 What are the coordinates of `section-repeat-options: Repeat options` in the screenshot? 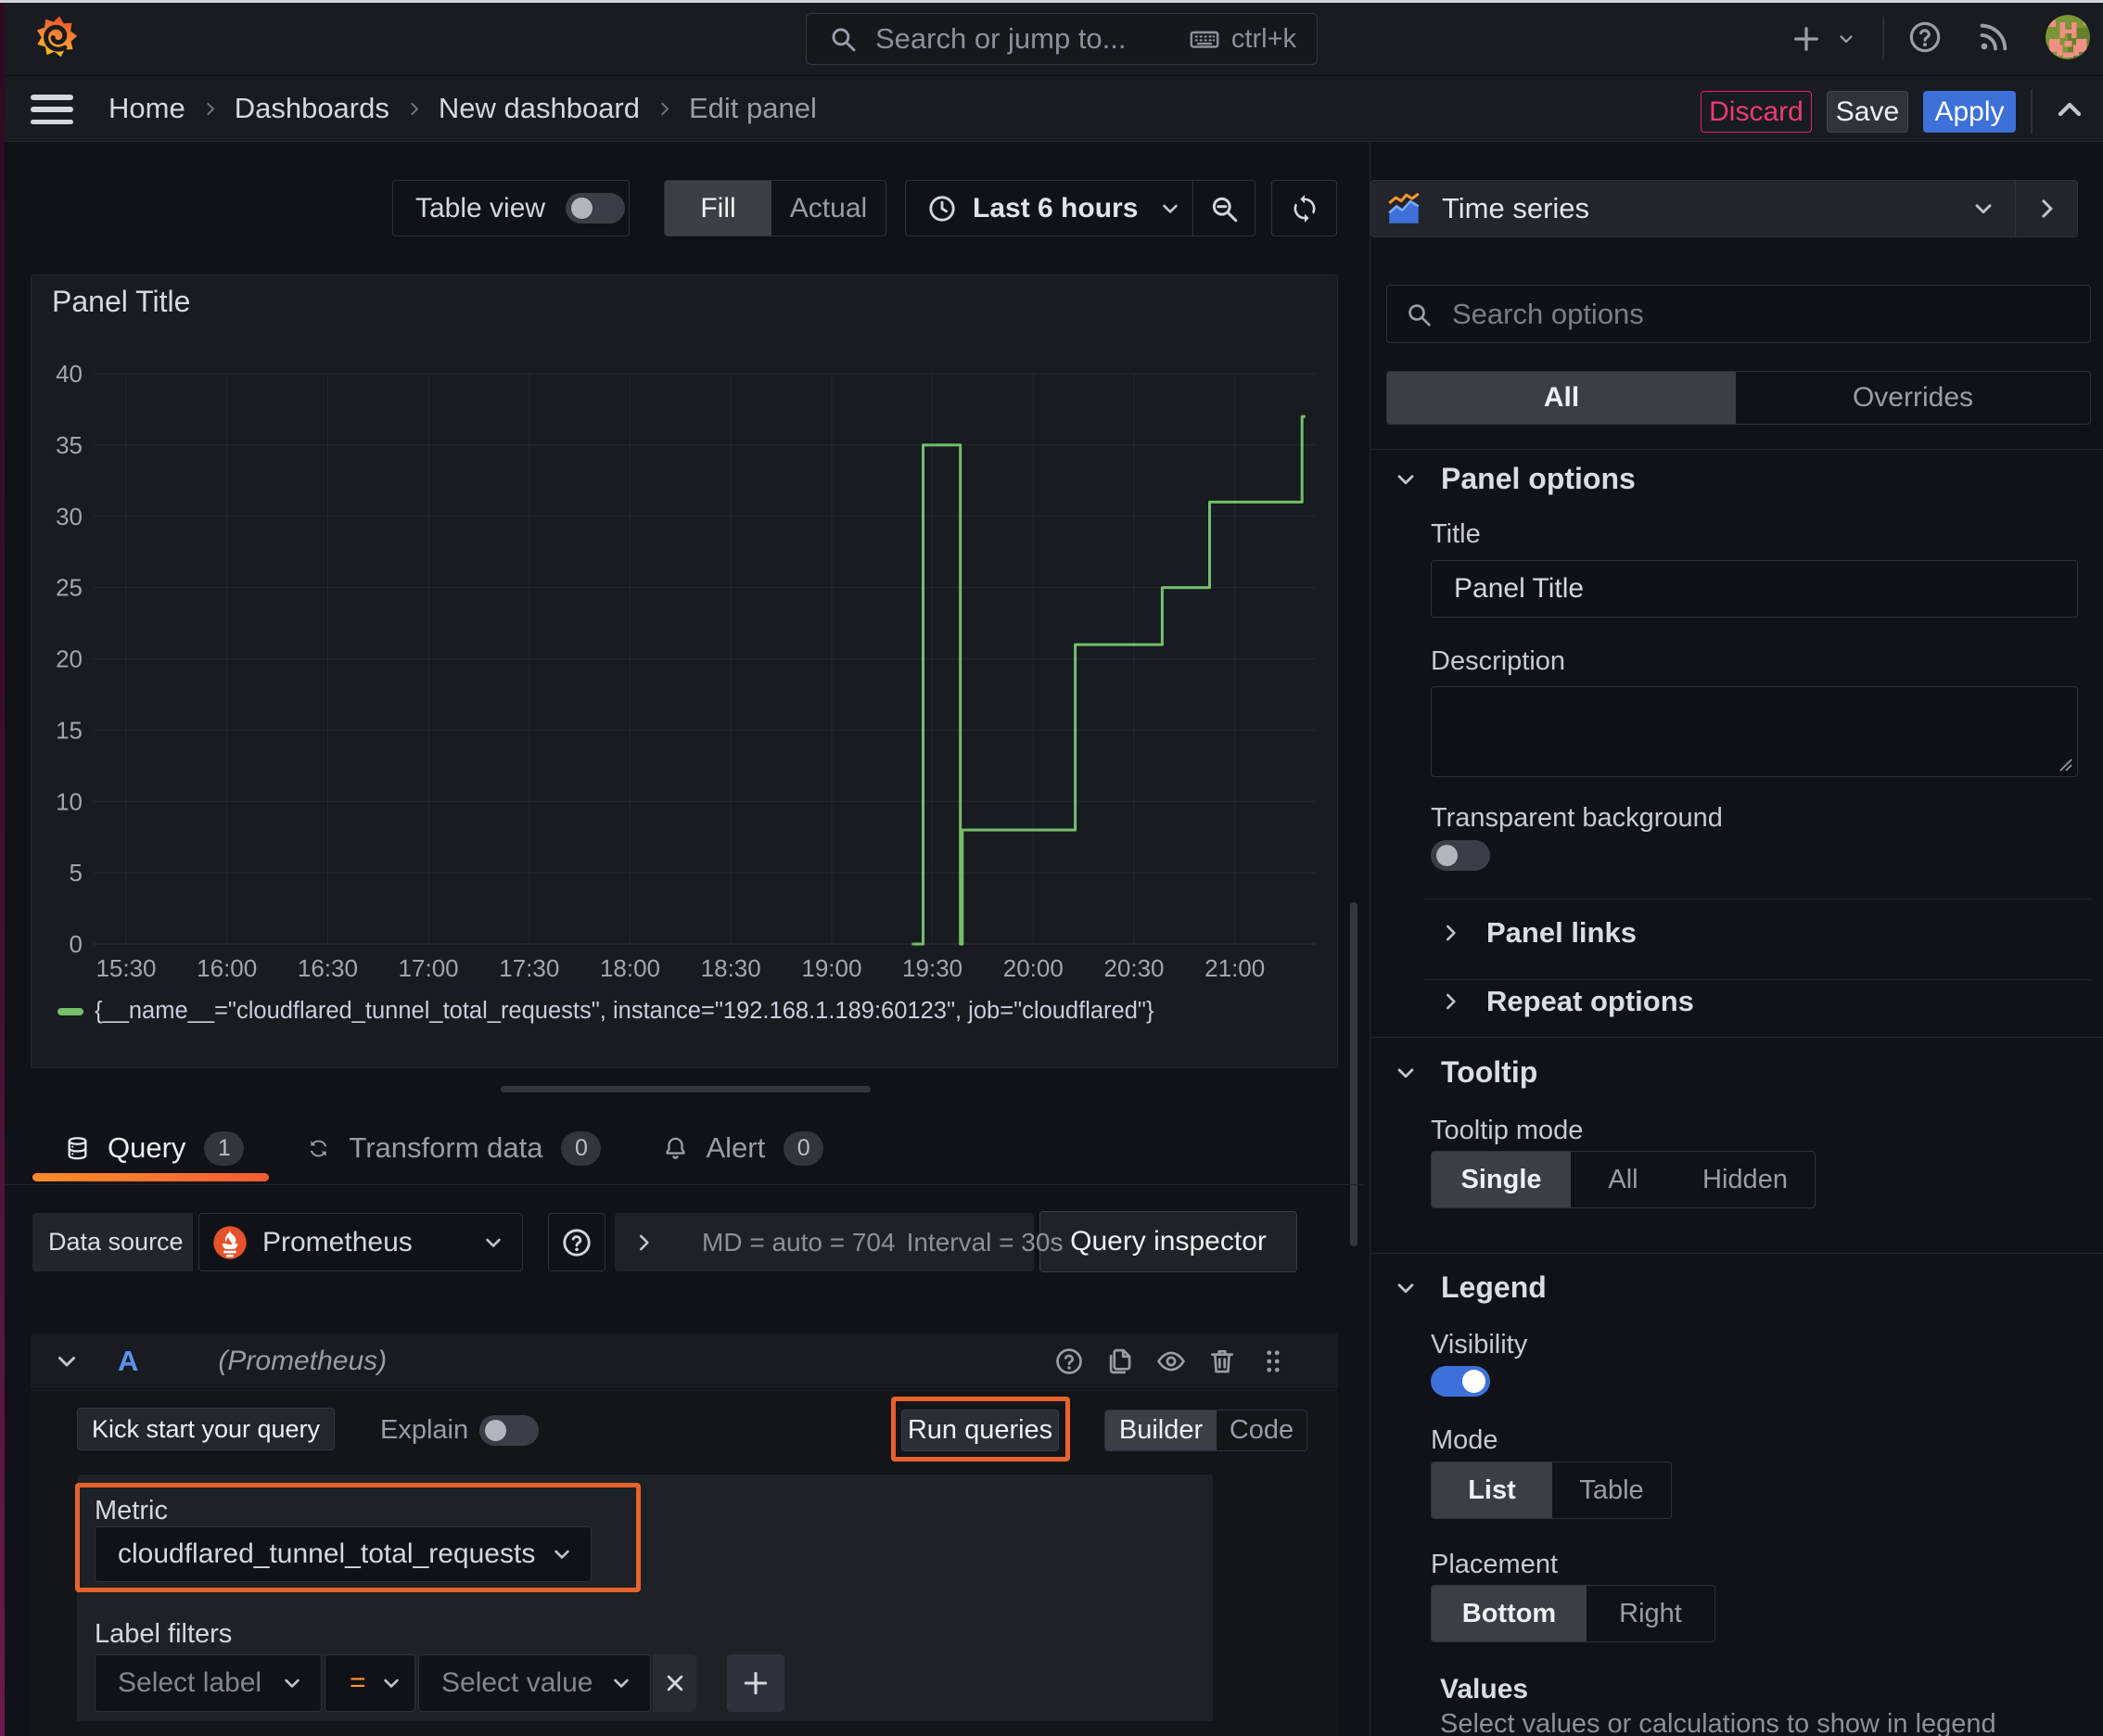 It's located at (1566, 1001).